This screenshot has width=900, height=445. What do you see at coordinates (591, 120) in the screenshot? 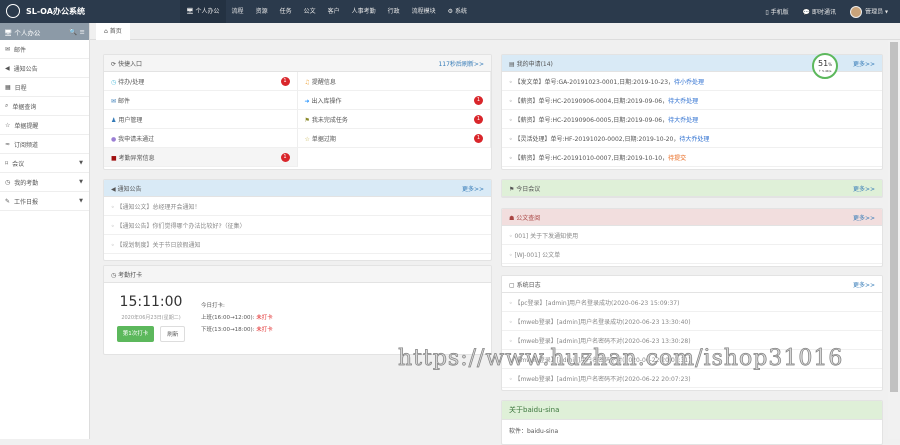
I see `application-text: 【薪资】单号:HC-20190906-0005,日期:2019-09-06，` at bounding box center [591, 120].